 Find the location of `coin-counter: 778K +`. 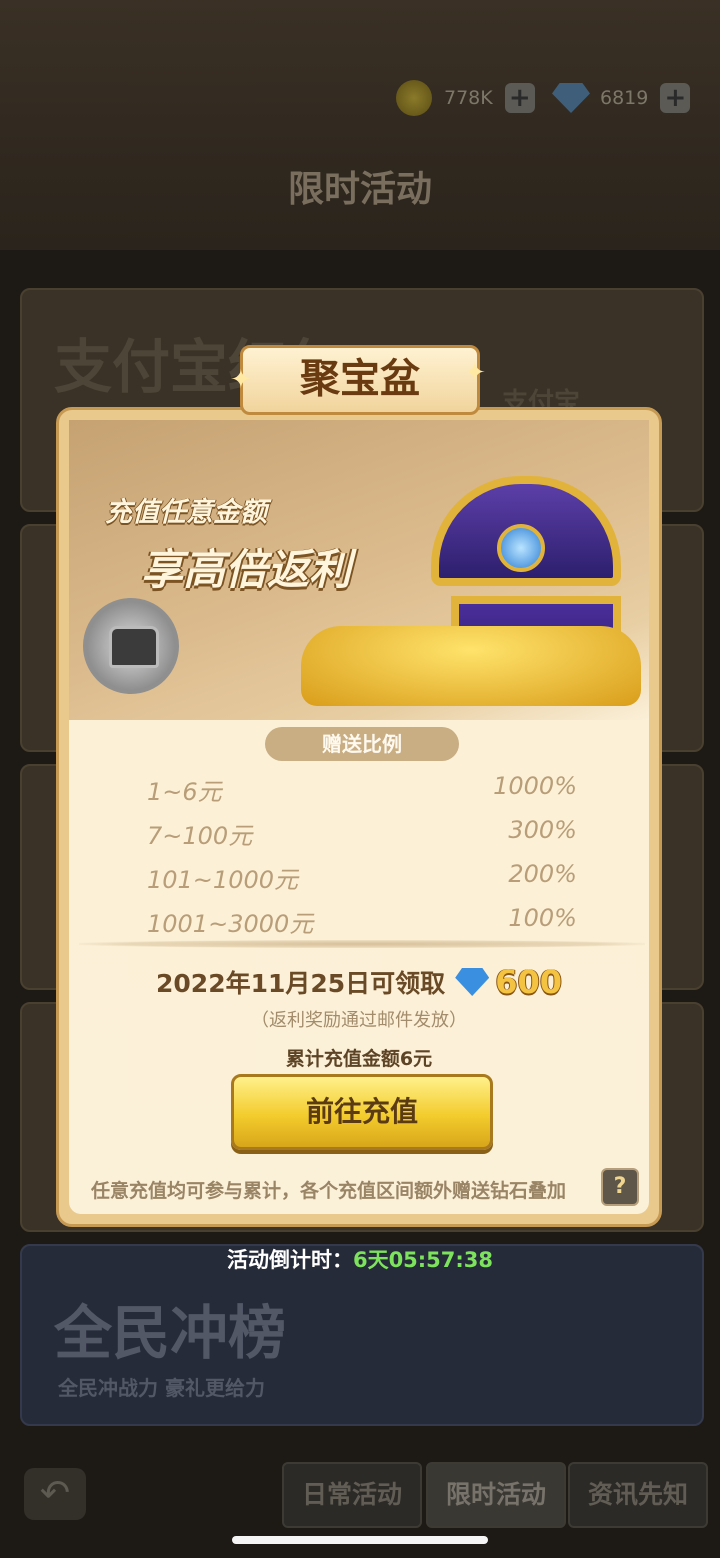

coin-counter: 778K + is located at coordinates (465, 98).